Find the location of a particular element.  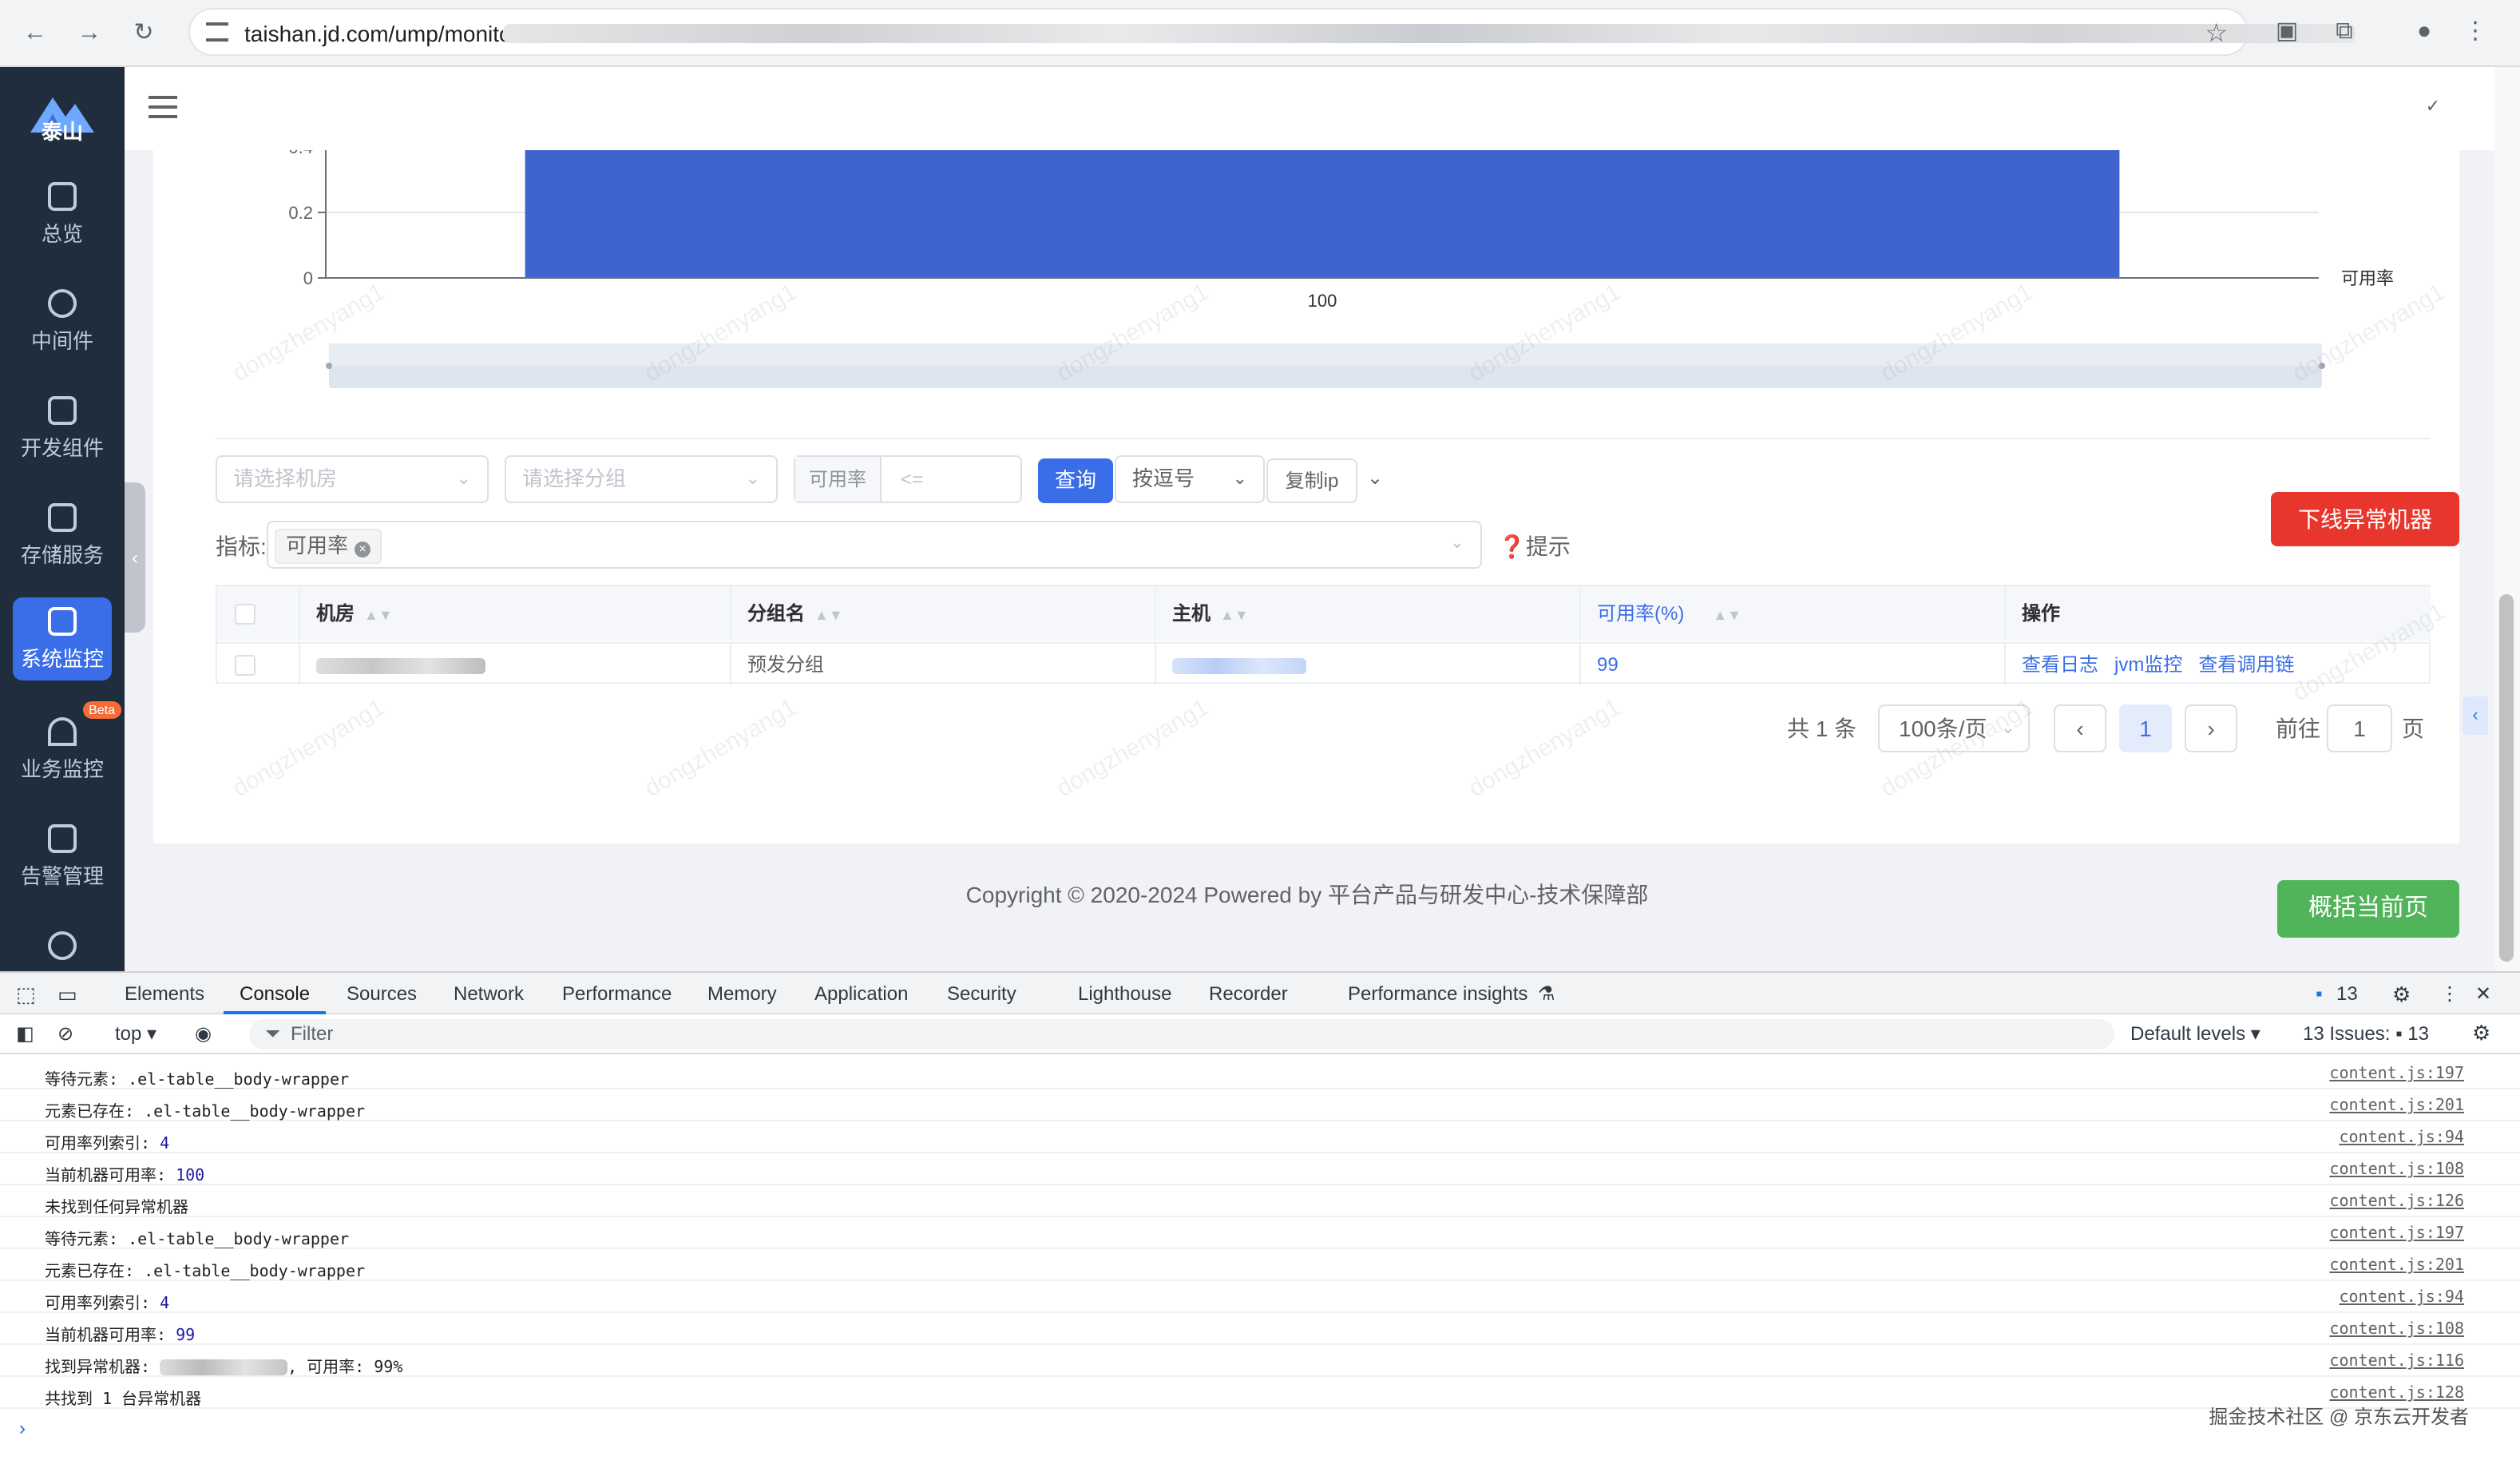

console-filter-input: ⏷ Filter is located at coordinates (1181, 1034).